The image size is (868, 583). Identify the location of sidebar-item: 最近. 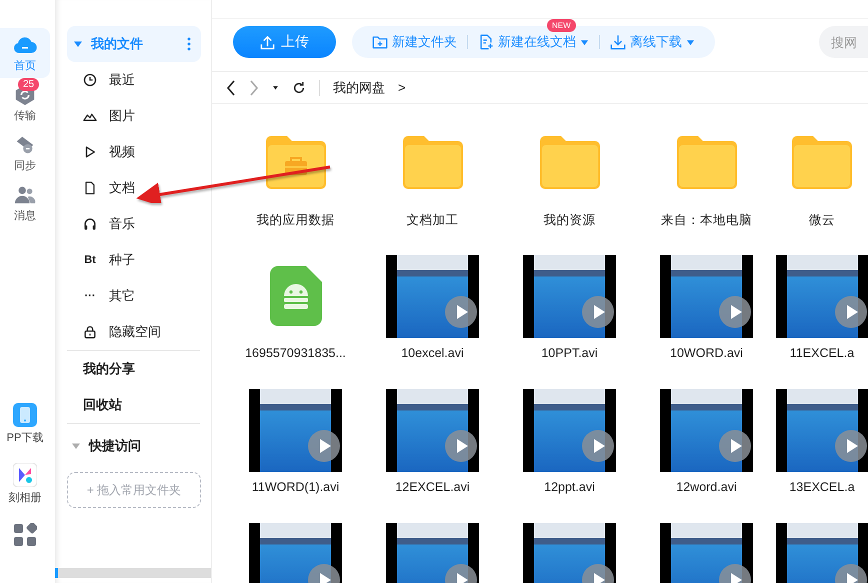
(122, 80).